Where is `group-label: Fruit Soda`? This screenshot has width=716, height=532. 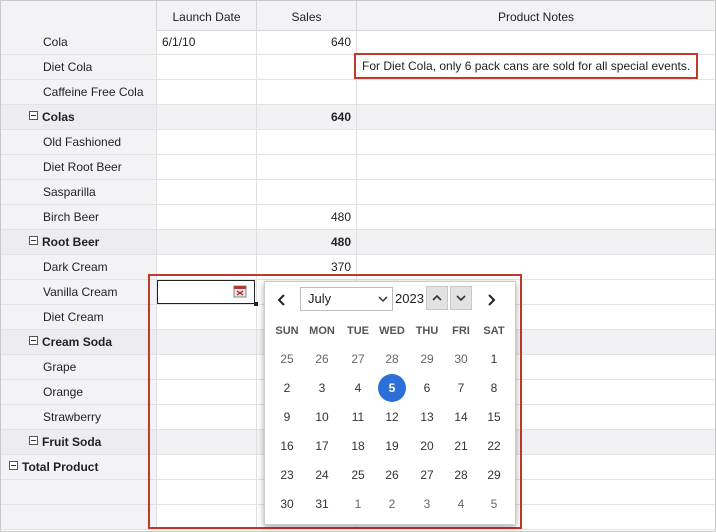
group-label: Fruit Soda is located at coordinates (72, 442).